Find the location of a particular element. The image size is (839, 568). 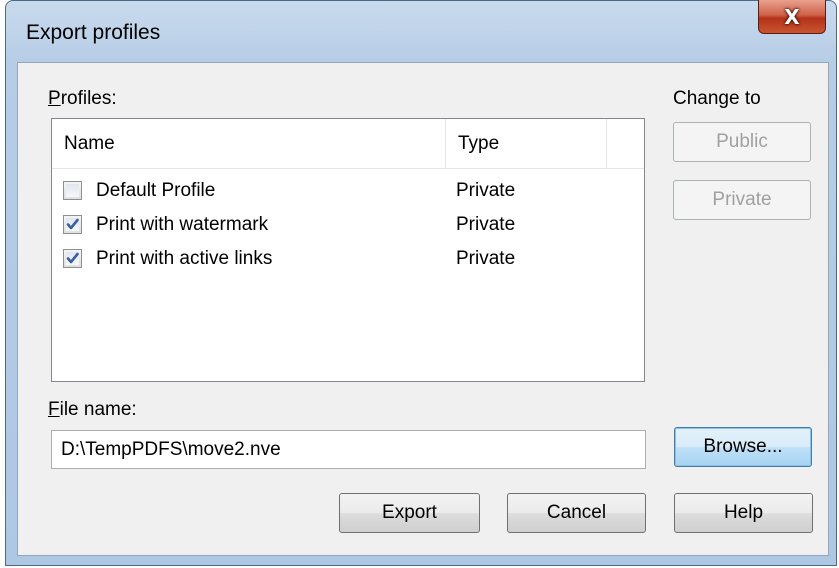

cancel-button-label: Cancel is located at coordinates (576, 512).